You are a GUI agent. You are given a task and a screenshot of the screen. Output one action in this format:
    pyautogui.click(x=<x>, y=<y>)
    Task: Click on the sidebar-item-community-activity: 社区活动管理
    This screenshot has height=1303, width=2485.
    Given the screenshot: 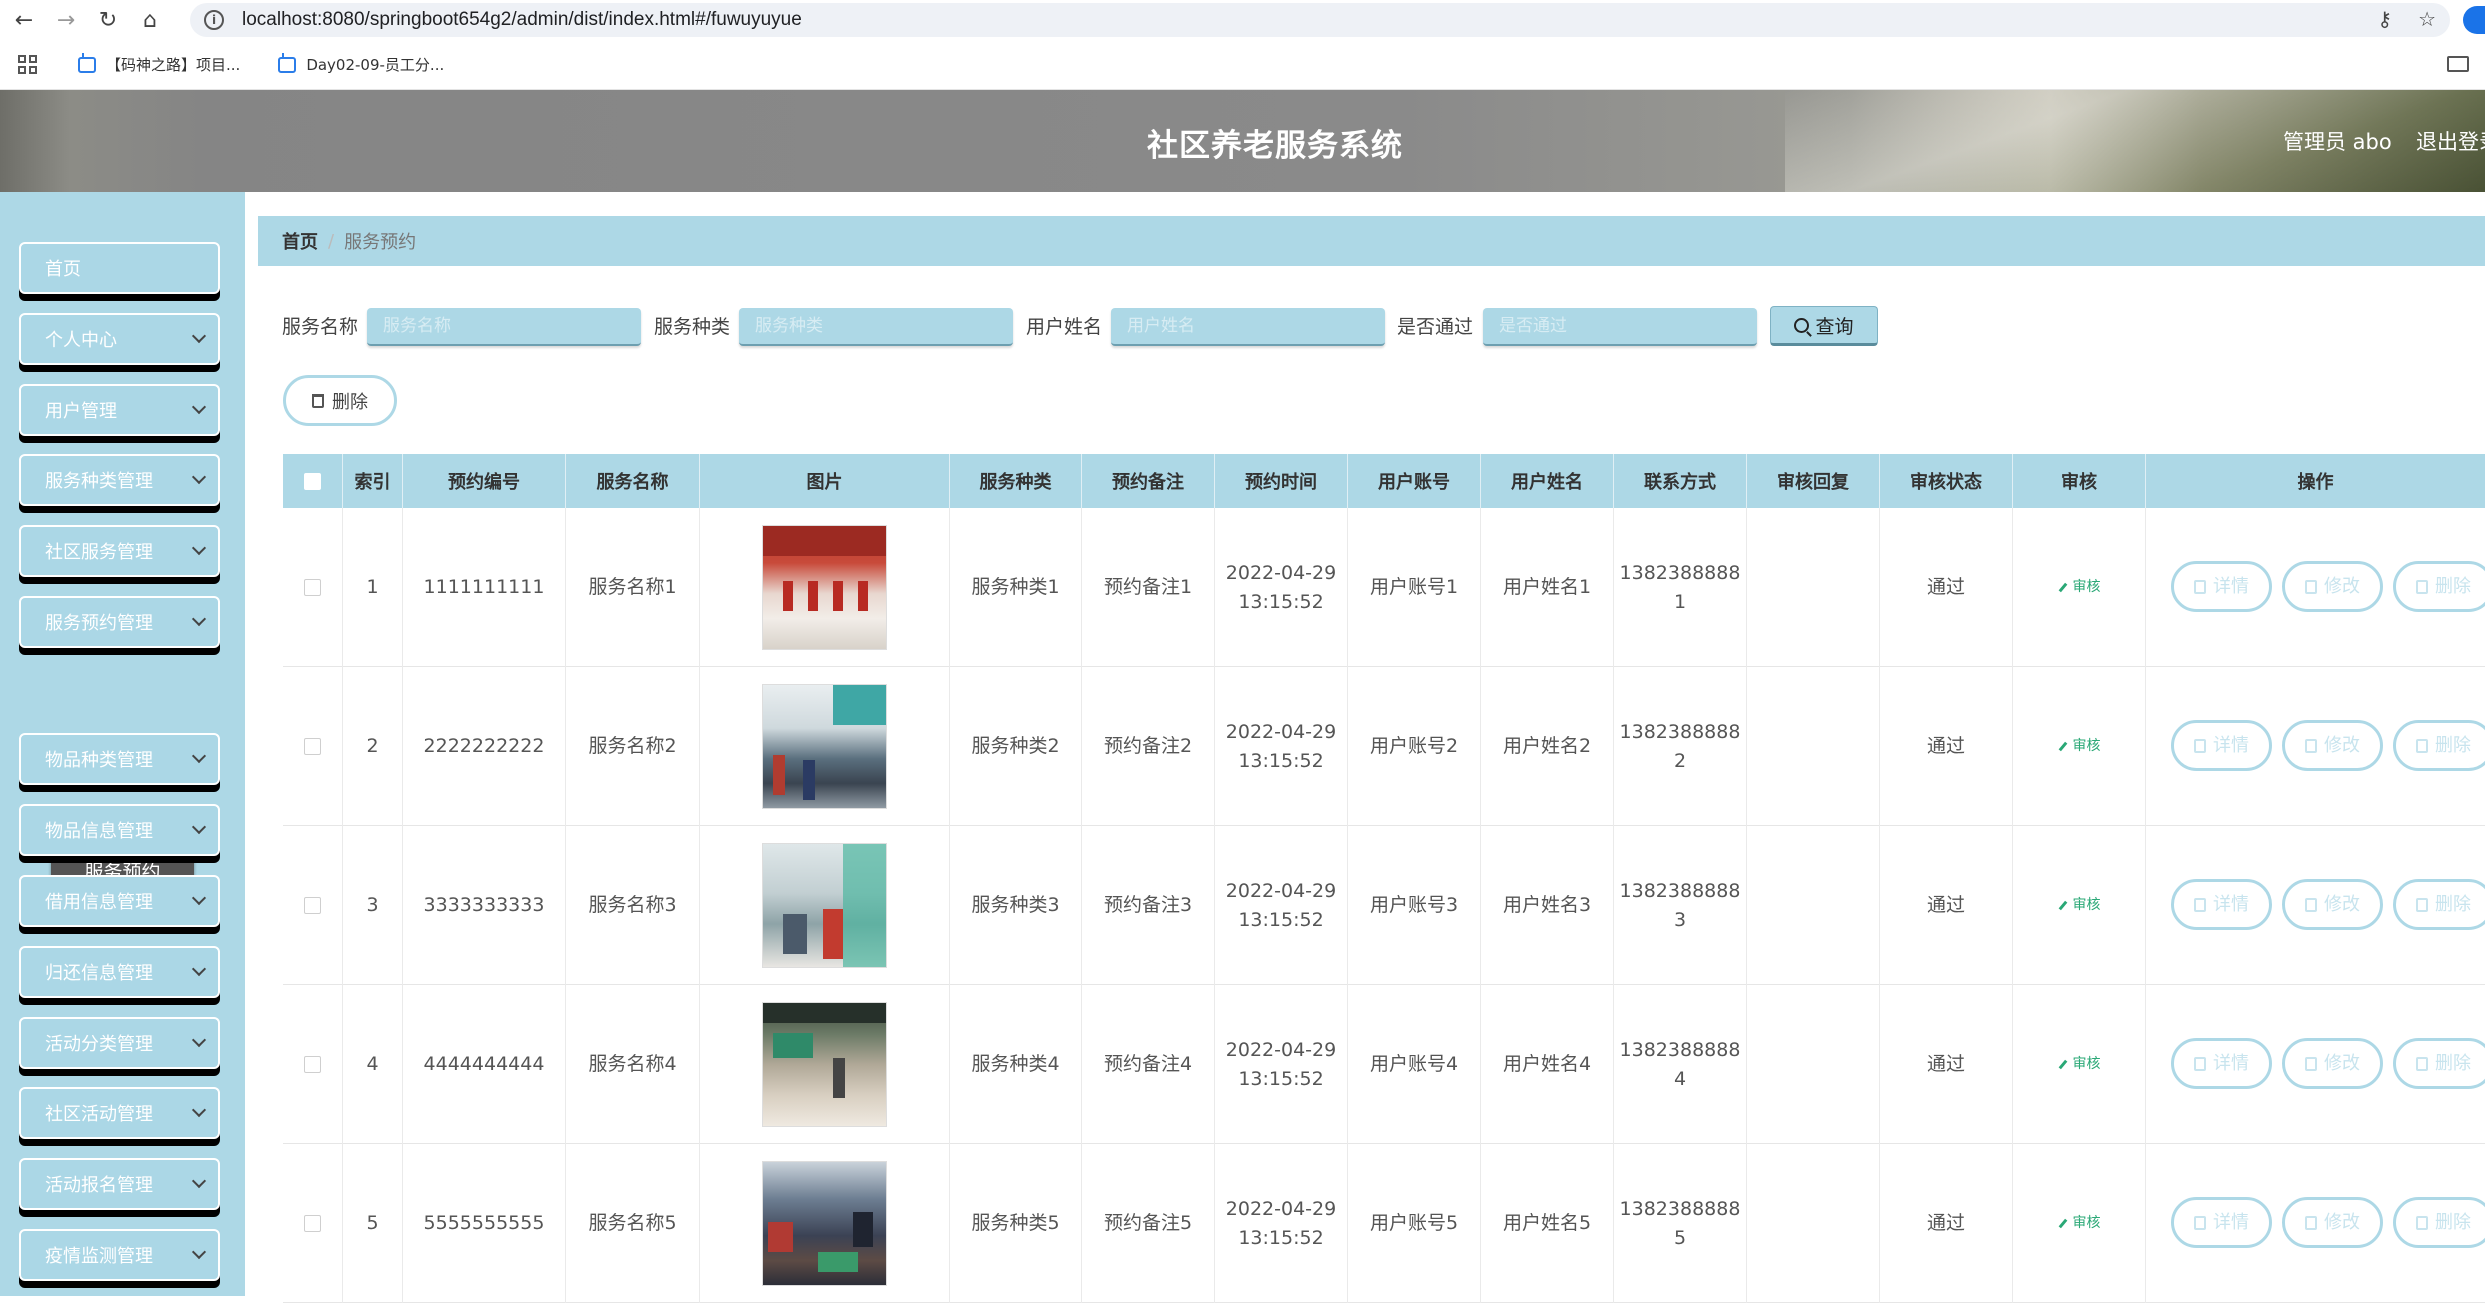 What is the action you would take?
    pyautogui.click(x=119, y=1113)
    